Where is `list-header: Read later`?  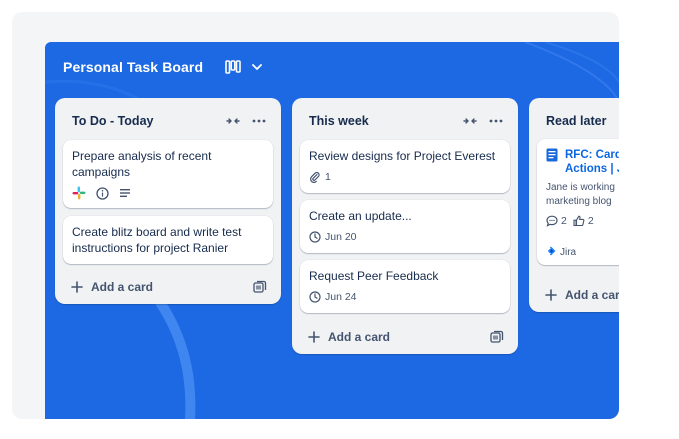
list-header: Read later is located at coordinates (582, 121).